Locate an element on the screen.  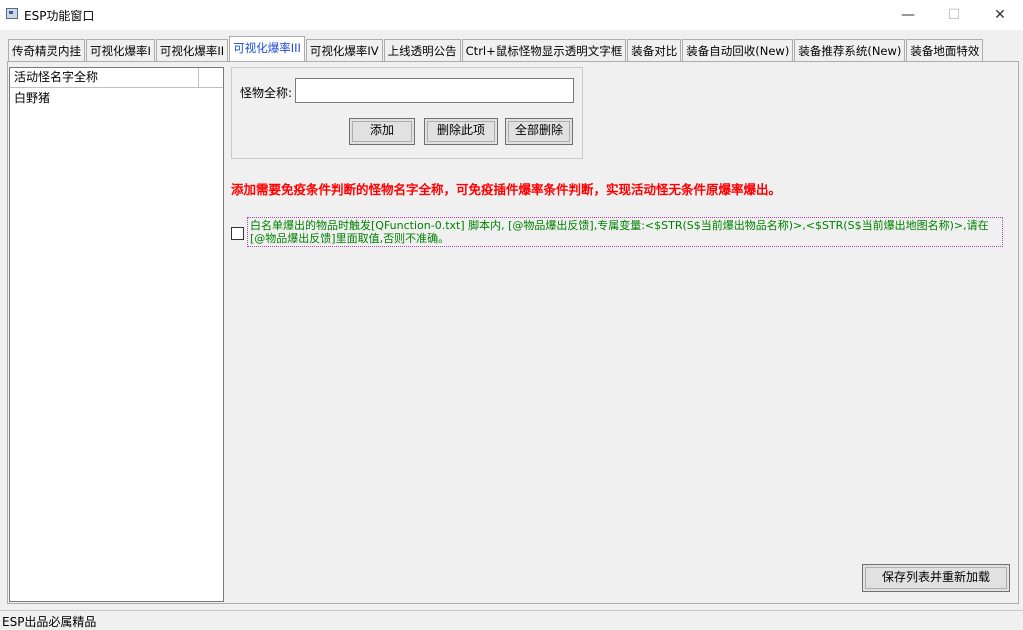
add-button: 添加 is located at coordinates (382, 131).